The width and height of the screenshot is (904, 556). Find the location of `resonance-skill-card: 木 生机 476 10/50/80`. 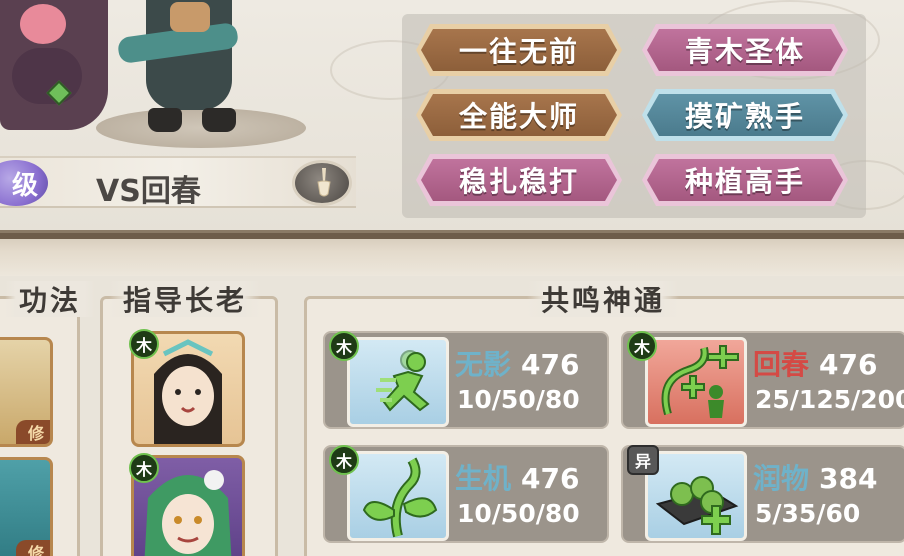

resonance-skill-card: 木 生机 476 10/50/80 is located at coordinates (466, 494).